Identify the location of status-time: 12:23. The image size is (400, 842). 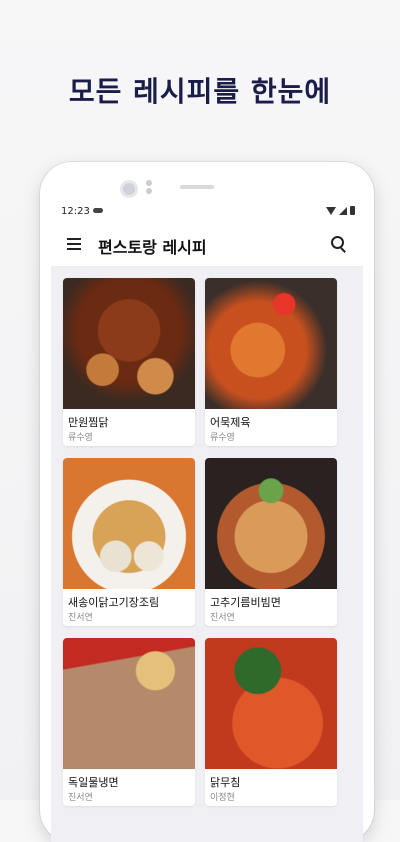
(75, 211).